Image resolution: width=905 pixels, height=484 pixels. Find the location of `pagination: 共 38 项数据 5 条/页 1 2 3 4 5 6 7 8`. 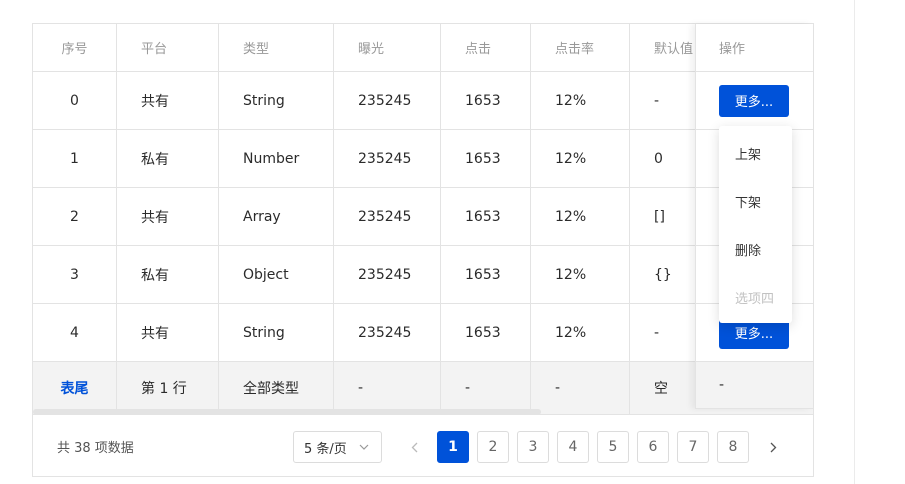

pagination: 共 38 项数据 5 条/页 1 2 3 4 5 6 7 8 is located at coordinates (423, 446).